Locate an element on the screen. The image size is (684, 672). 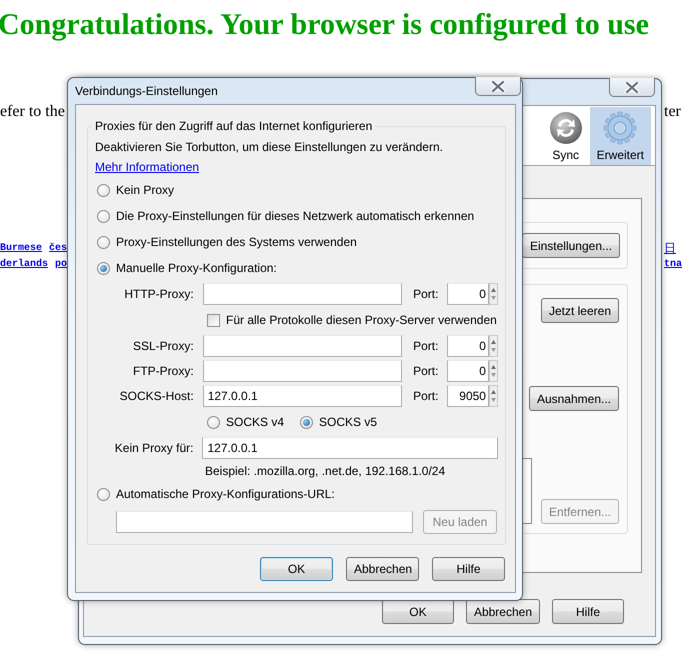
gear-icon is located at coordinates (620, 128).